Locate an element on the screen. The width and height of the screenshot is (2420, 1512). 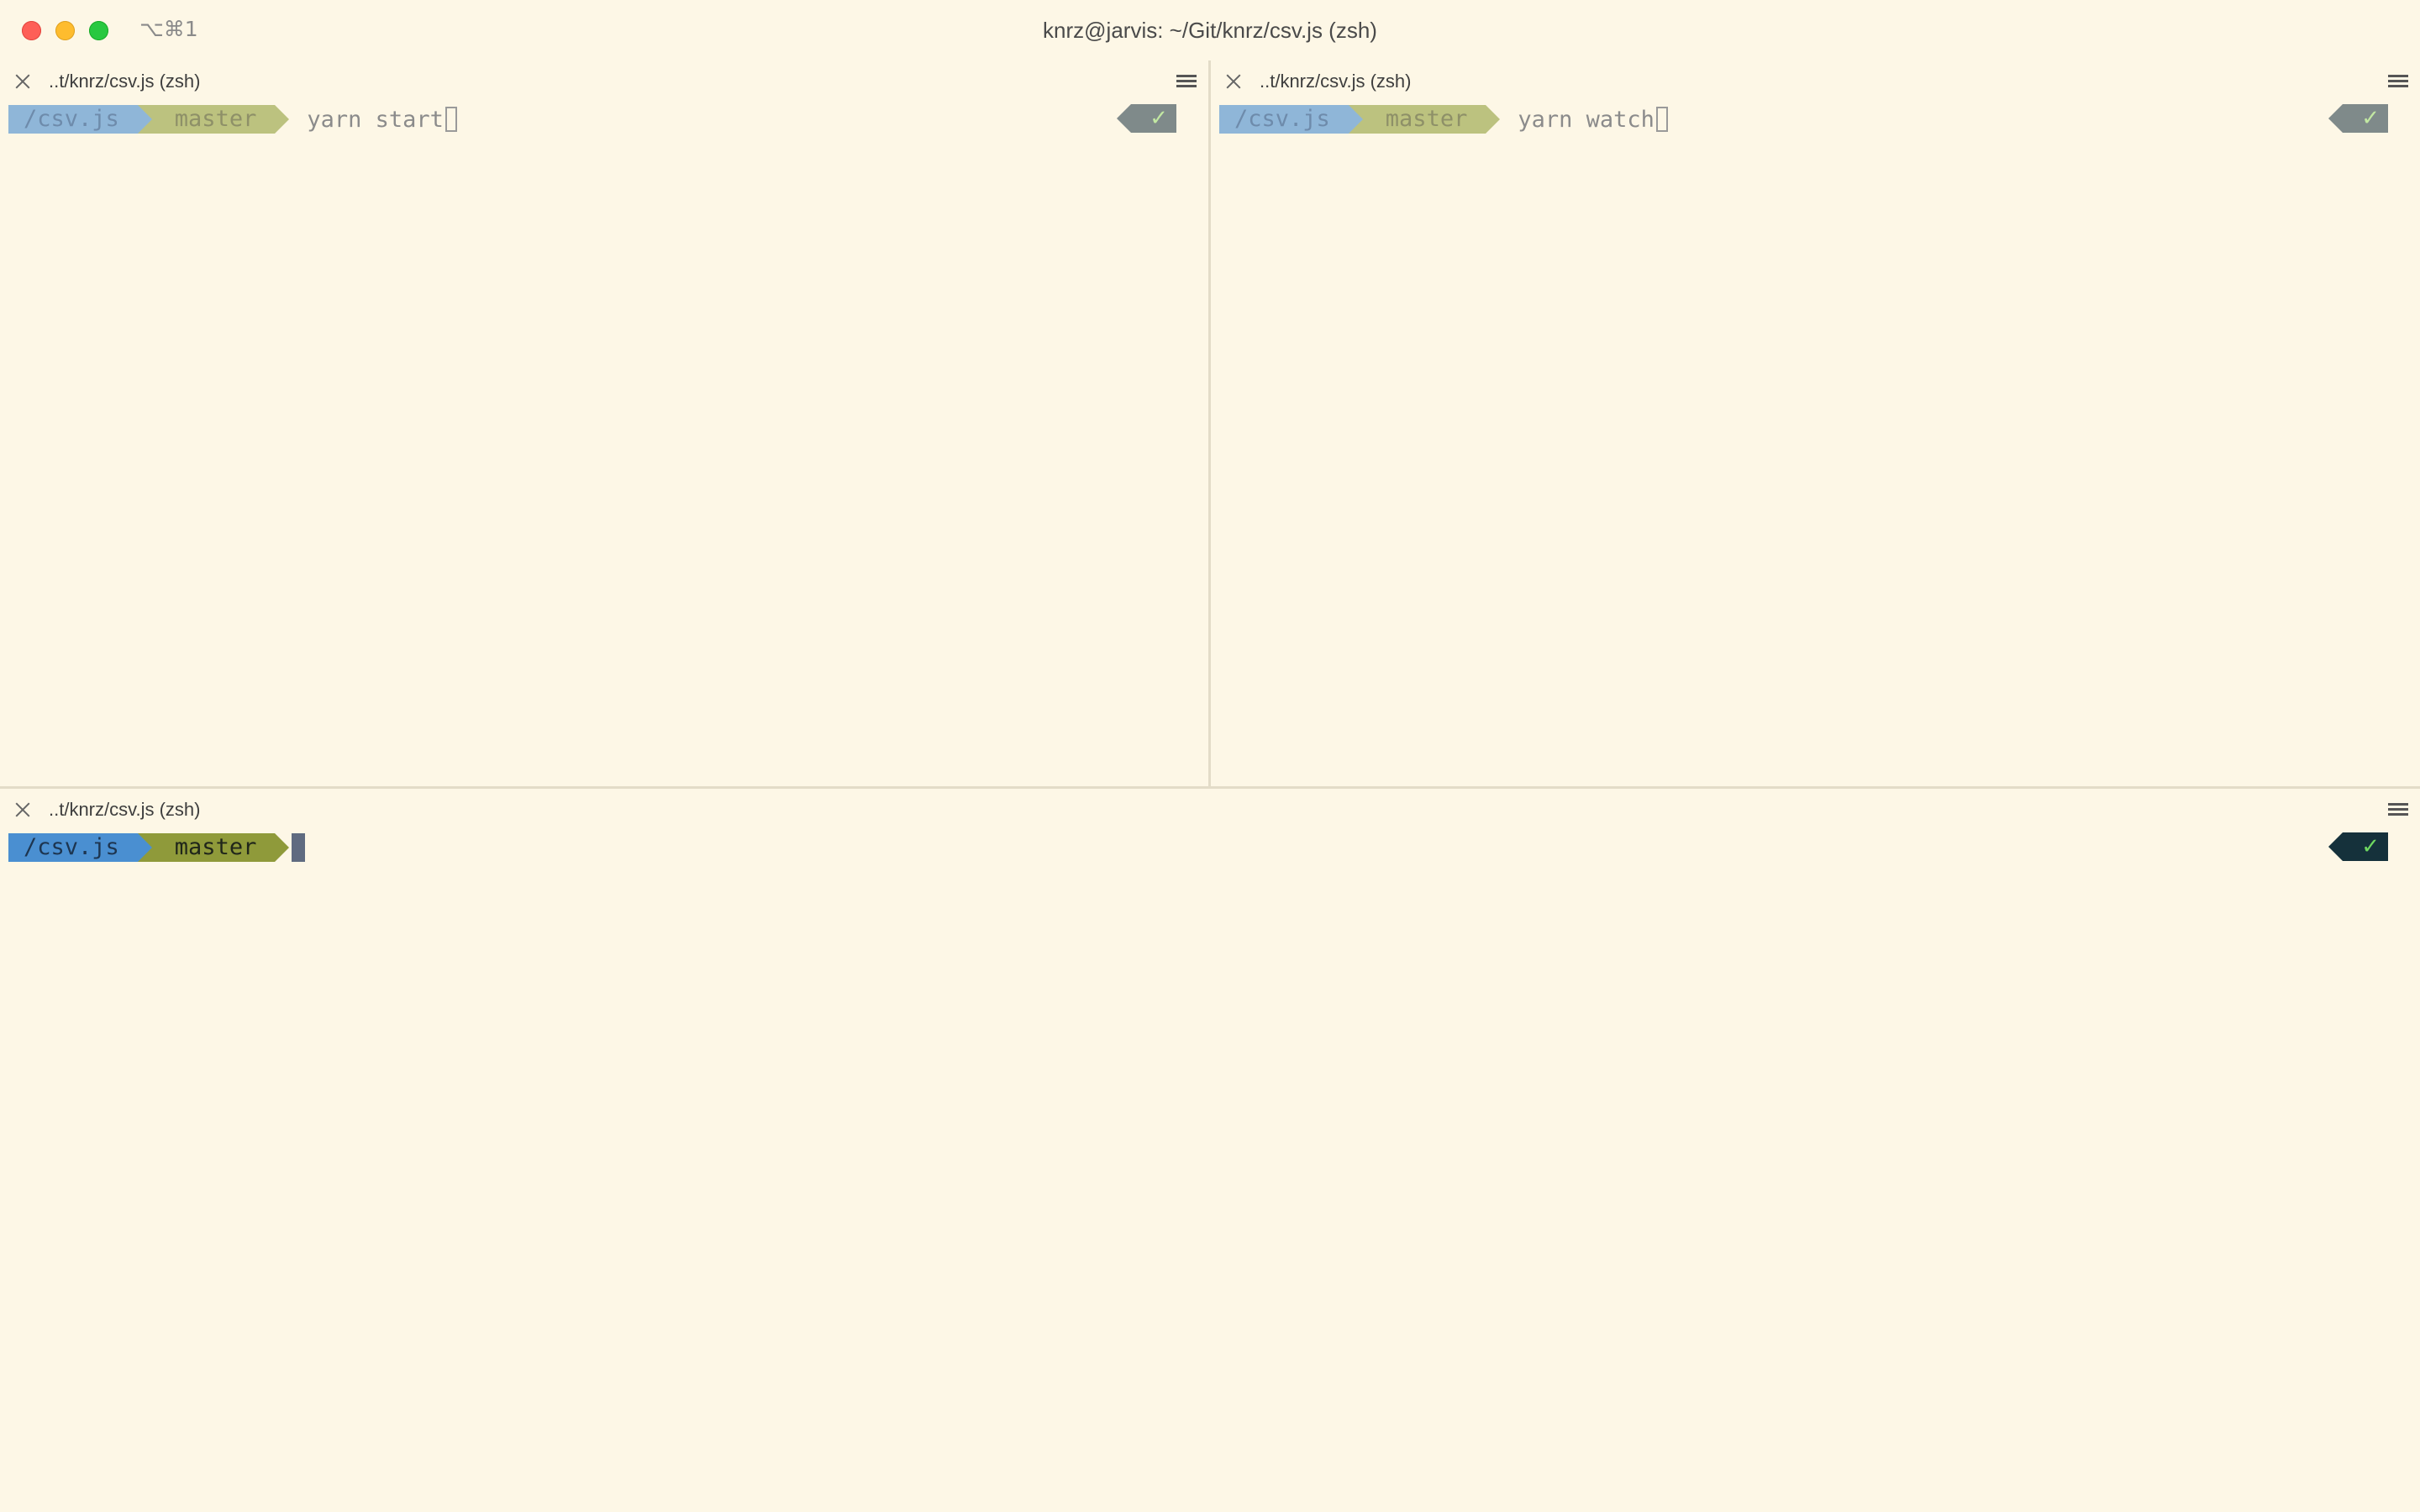
window-title: knrz@jarvis: ~/Git/knrz/csv.js (zsh) is located at coordinates (1210, 30).